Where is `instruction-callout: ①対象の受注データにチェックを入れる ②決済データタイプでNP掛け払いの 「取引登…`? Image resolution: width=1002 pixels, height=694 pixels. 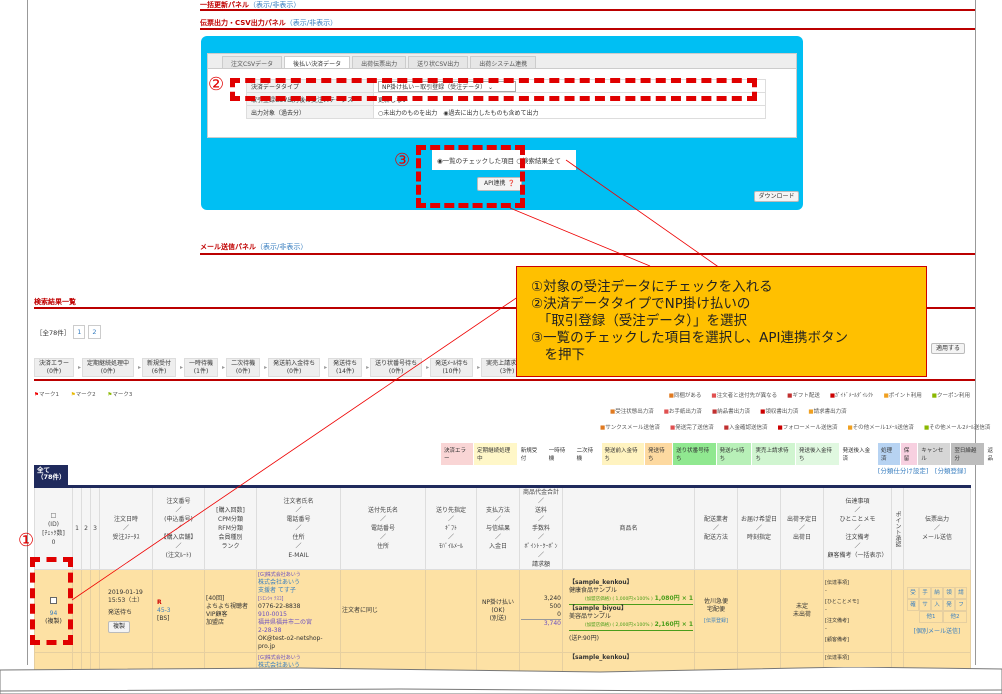
instruction-callout: ①対象の受注データにチェックを入れる ②決済データタイプでNP掛け払いの 「取引登… is located at coordinates (721, 321).